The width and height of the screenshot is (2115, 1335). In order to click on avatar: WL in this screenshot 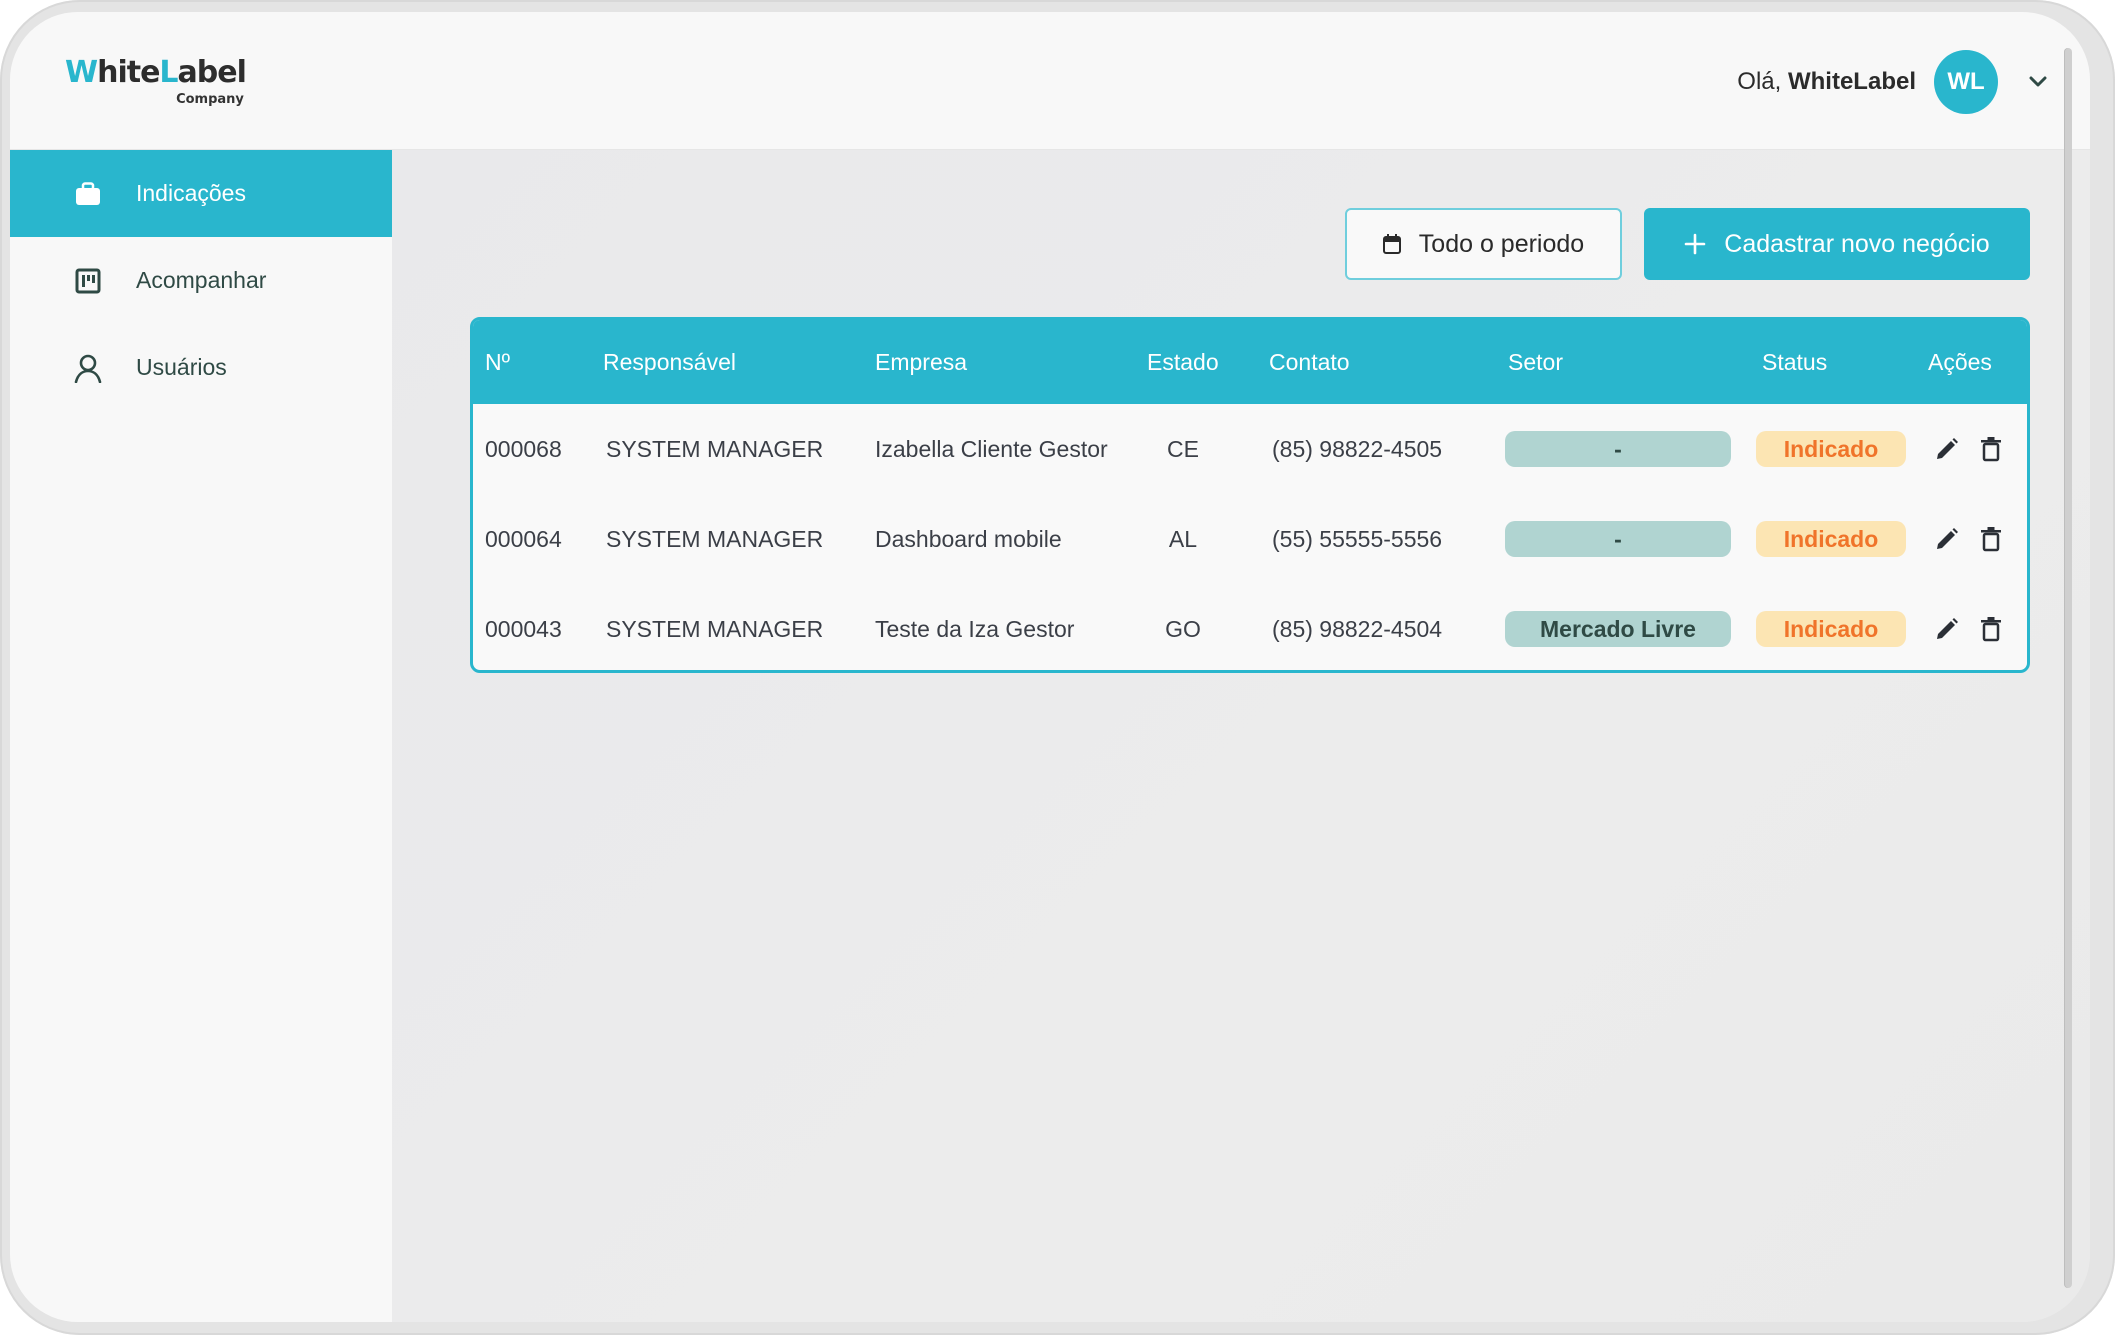, I will do `click(1966, 82)`.